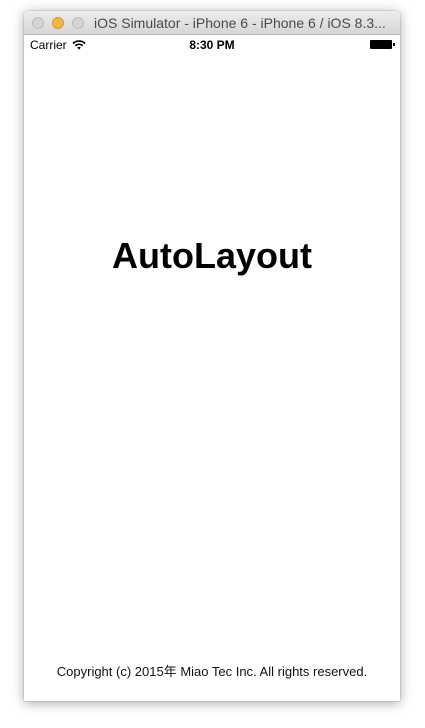 The width and height of the screenshot is (425, 728). I want to click on status-time: 8:30 PM, so click(212, 45).